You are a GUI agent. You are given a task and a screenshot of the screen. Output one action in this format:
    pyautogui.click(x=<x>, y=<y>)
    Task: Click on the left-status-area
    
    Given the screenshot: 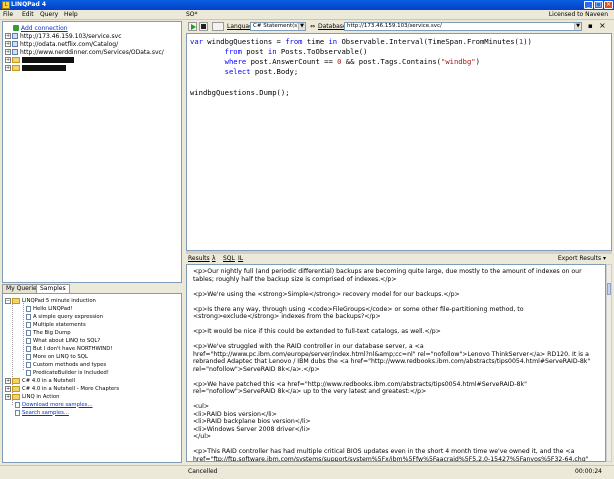 What is the action you would take?
    pyautogui.click(x=93, y=471)
    